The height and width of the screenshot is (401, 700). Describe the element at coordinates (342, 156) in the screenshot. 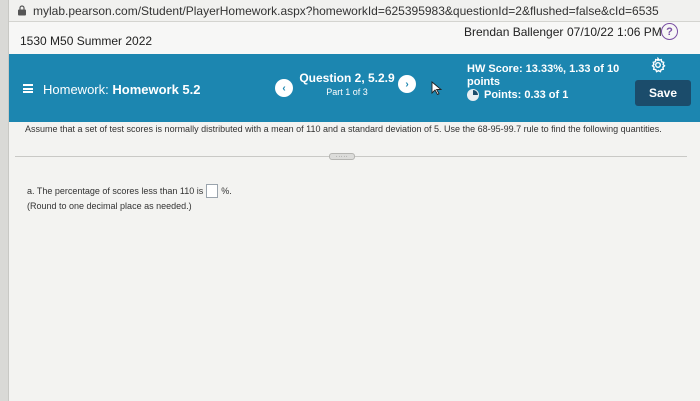

I see `expand-handle: ·····` at that location.